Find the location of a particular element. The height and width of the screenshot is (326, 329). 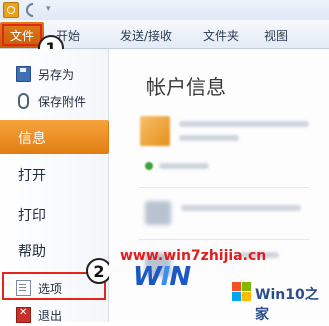

nav-save-as-label: 另存为 is located at coordinates (56, 75).